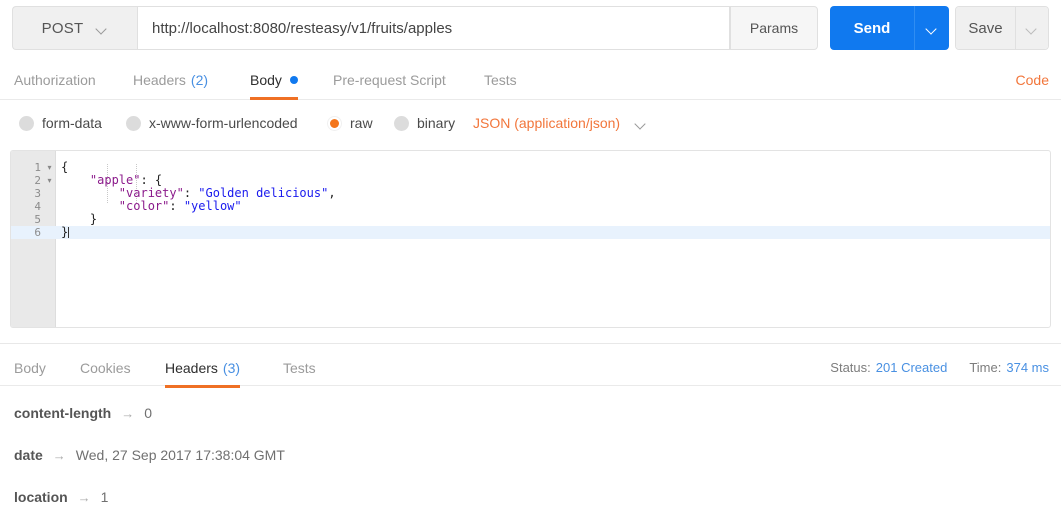  What do you see at coordinates (37, 180) in the screenshot?
I see `line-number: 2` at bounding box center [37, 180].